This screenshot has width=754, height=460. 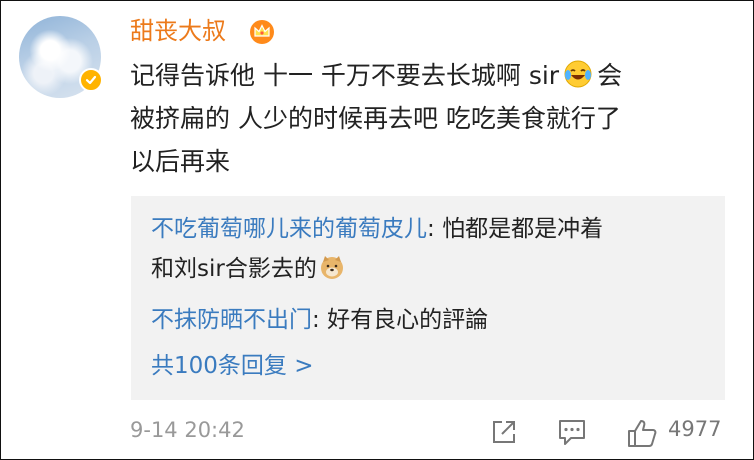 I want to click on more-replies-link: 共100条回复 >, so click(x=232, y=366).